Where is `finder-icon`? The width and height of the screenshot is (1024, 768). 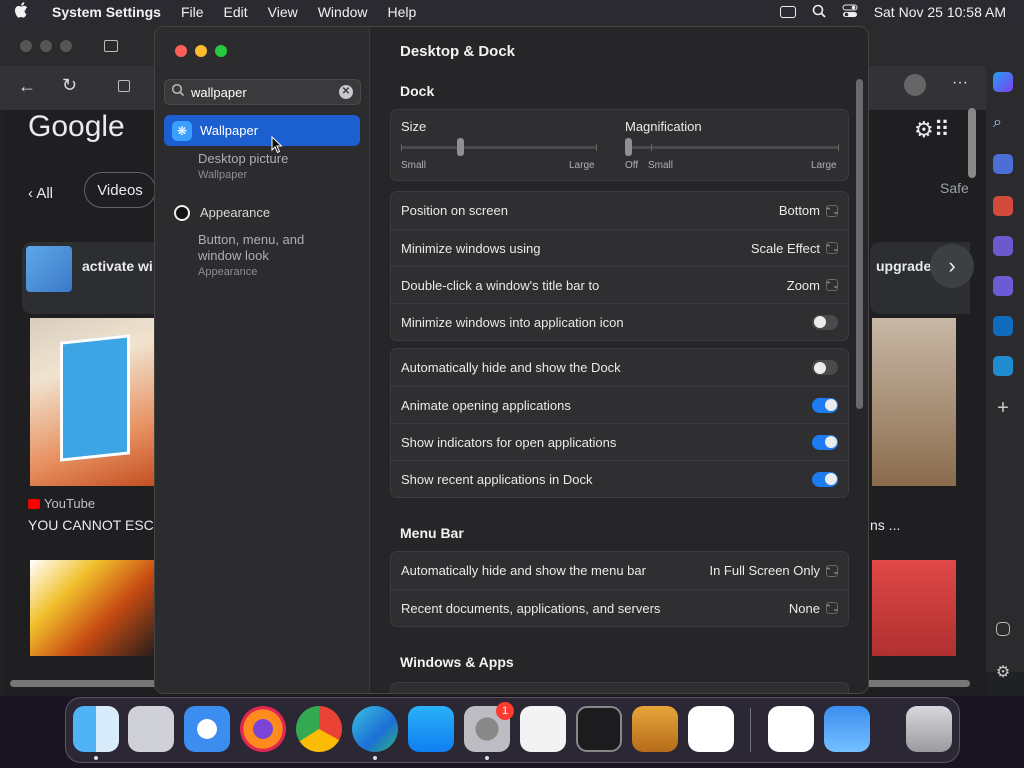
finder-icon is located at coordinates (96, 729).